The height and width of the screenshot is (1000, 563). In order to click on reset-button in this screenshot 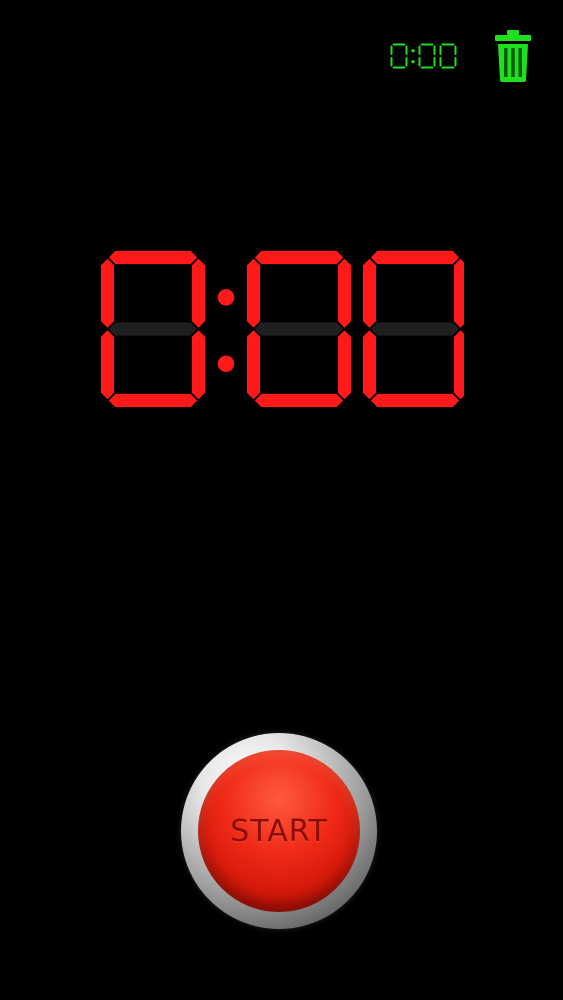, I will do `click(513, 56)`.